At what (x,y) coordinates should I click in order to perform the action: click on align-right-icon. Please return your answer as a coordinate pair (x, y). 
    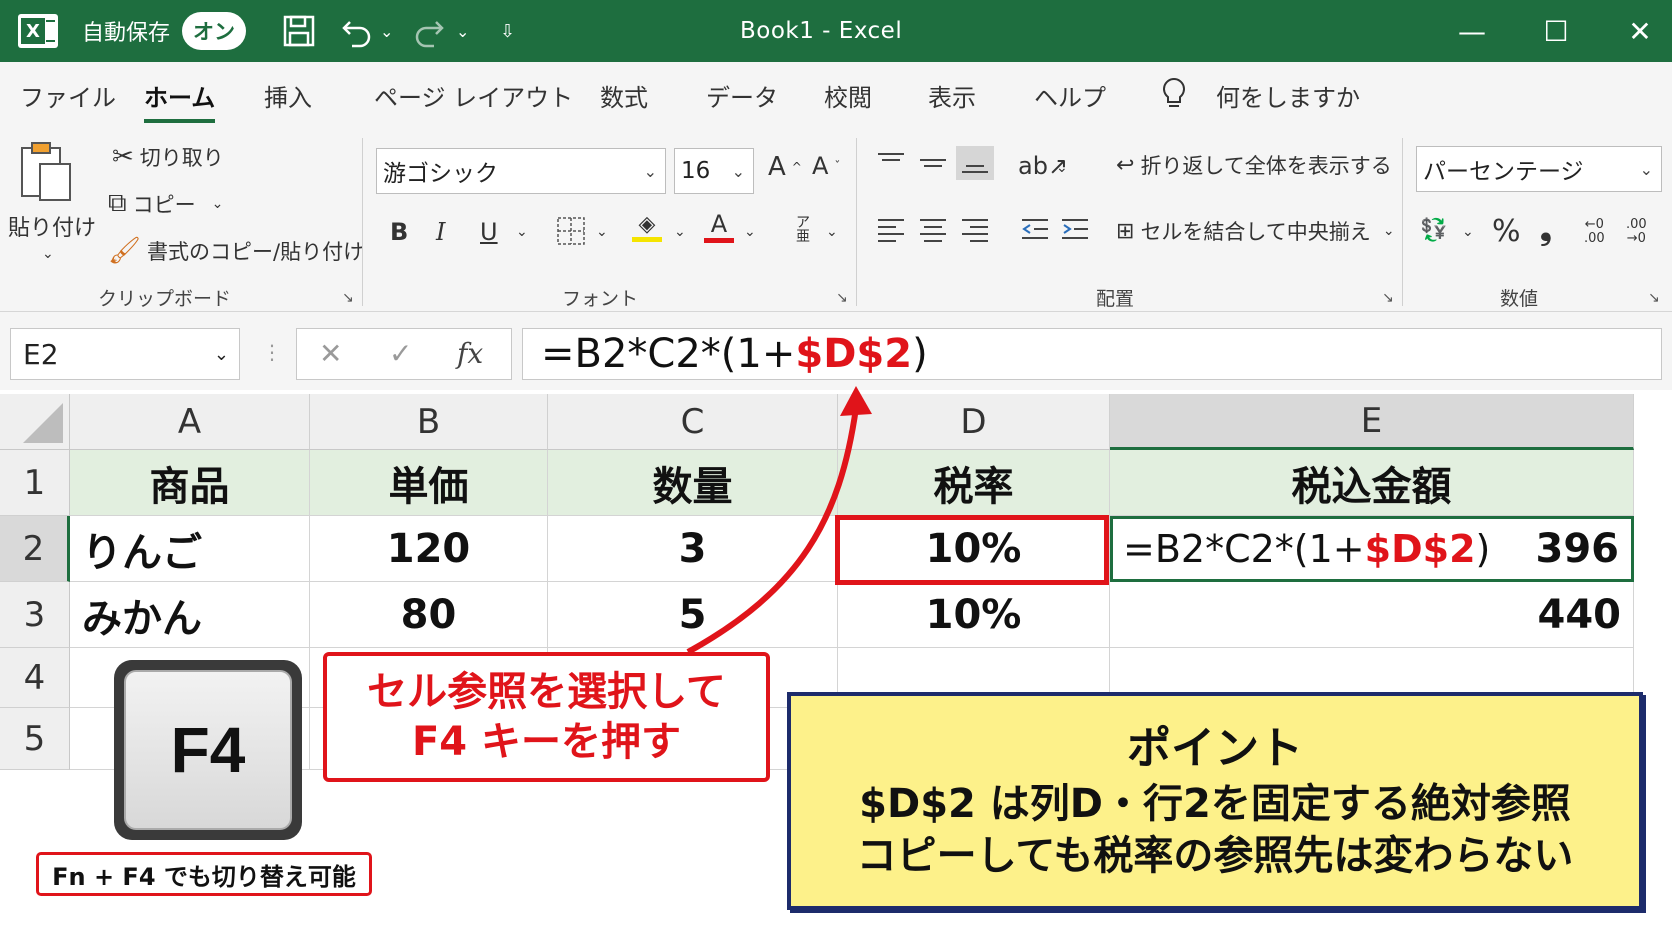
    Looking at the image, I should click on (975, 229).